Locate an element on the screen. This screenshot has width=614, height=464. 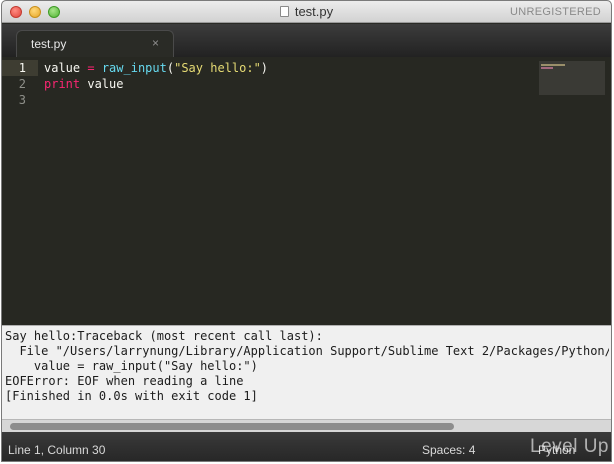
unregistered-label: UNREGISTERED is located at coordinates (555, 12).